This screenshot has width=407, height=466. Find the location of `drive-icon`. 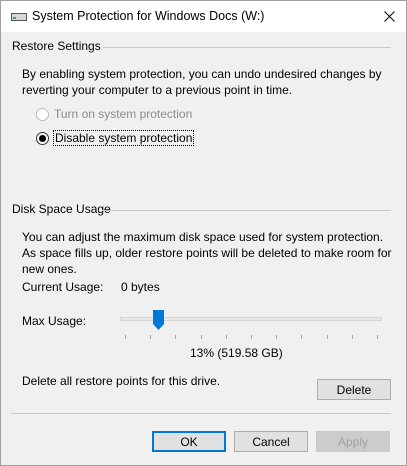

drive-icon is located at coordinates (19, 17).